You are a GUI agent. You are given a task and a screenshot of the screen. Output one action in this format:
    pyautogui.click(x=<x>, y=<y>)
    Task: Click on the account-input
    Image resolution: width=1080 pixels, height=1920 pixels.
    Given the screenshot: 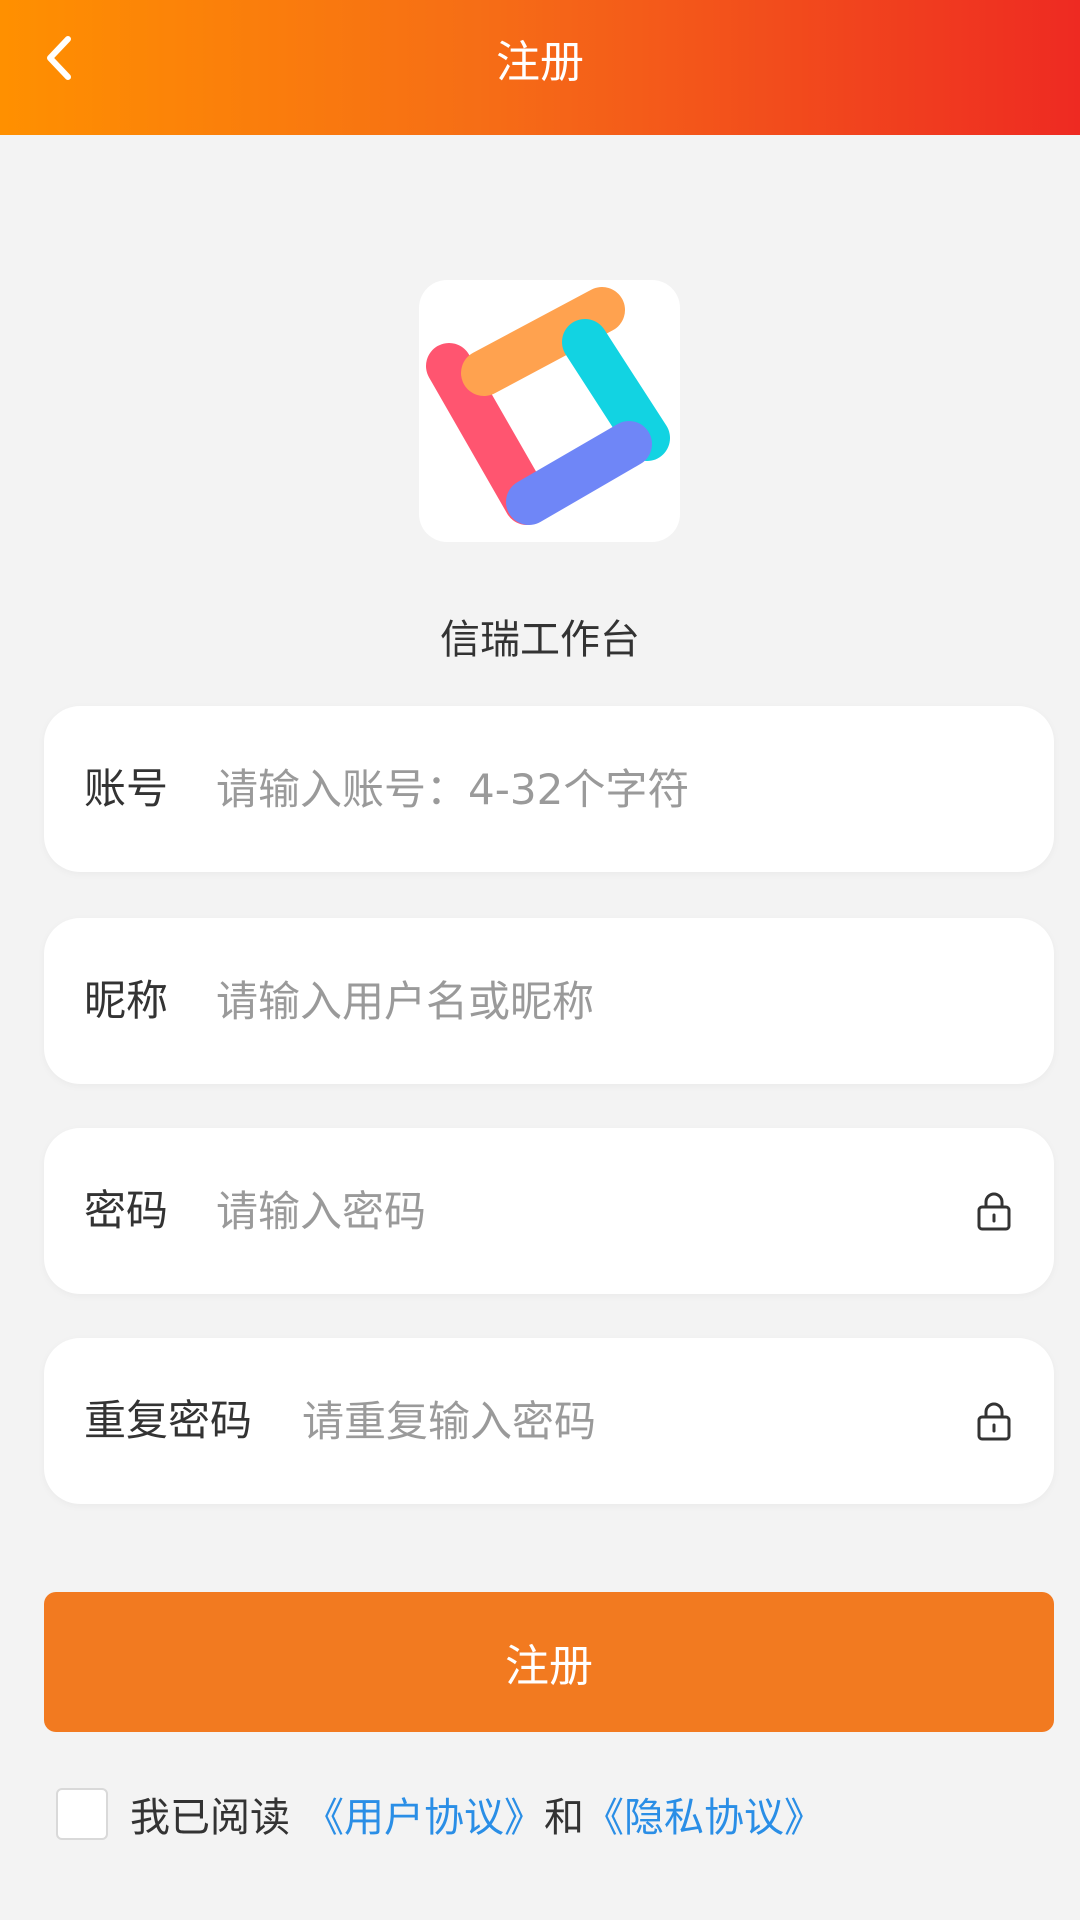 What is the action you would take?
    pyautogui.click(x=611, y=789)
    